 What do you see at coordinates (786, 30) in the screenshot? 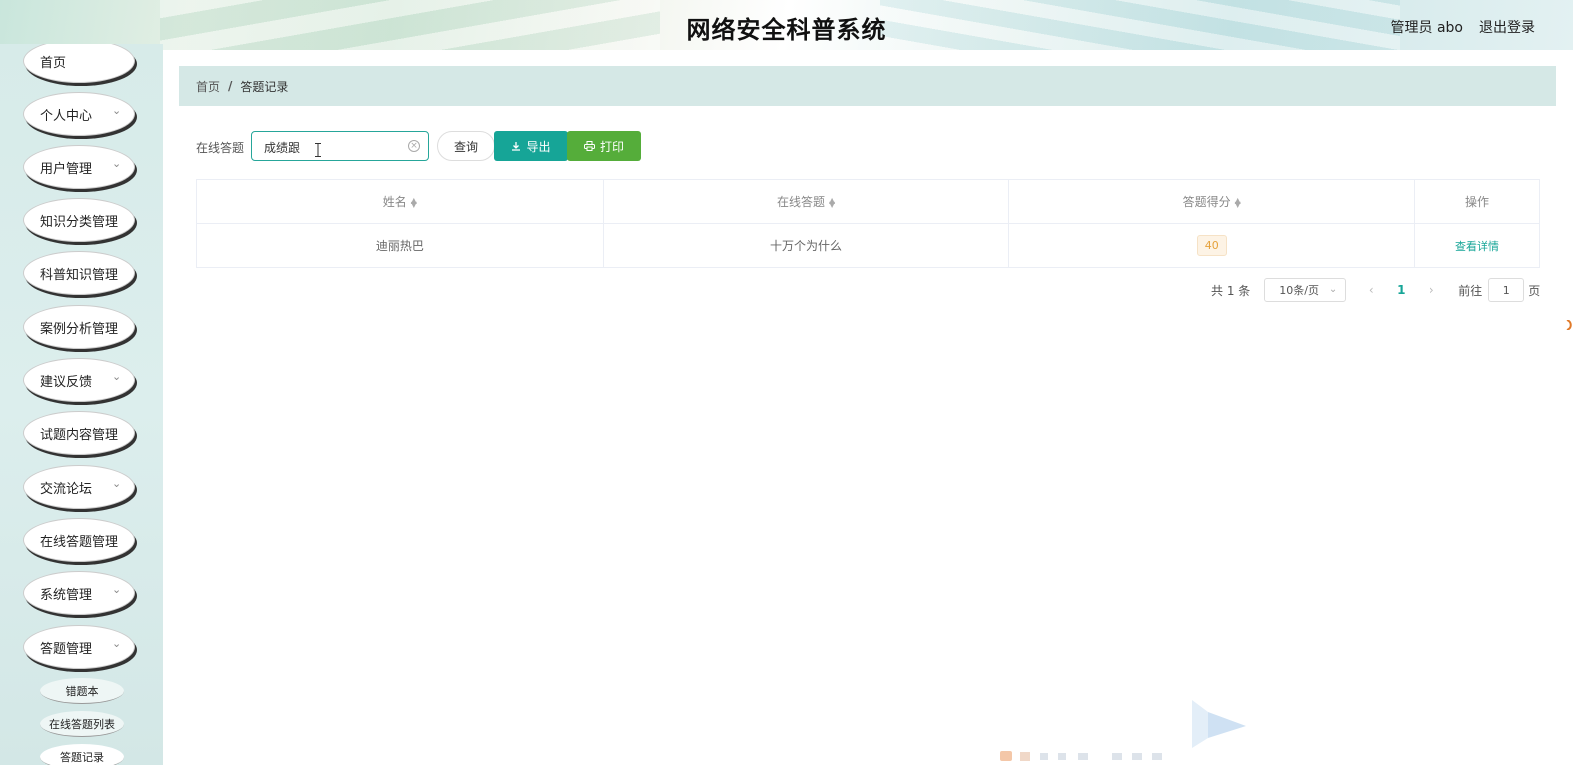
I see `app-title: 网络安全科普系统` at bounding box center [786, 30].